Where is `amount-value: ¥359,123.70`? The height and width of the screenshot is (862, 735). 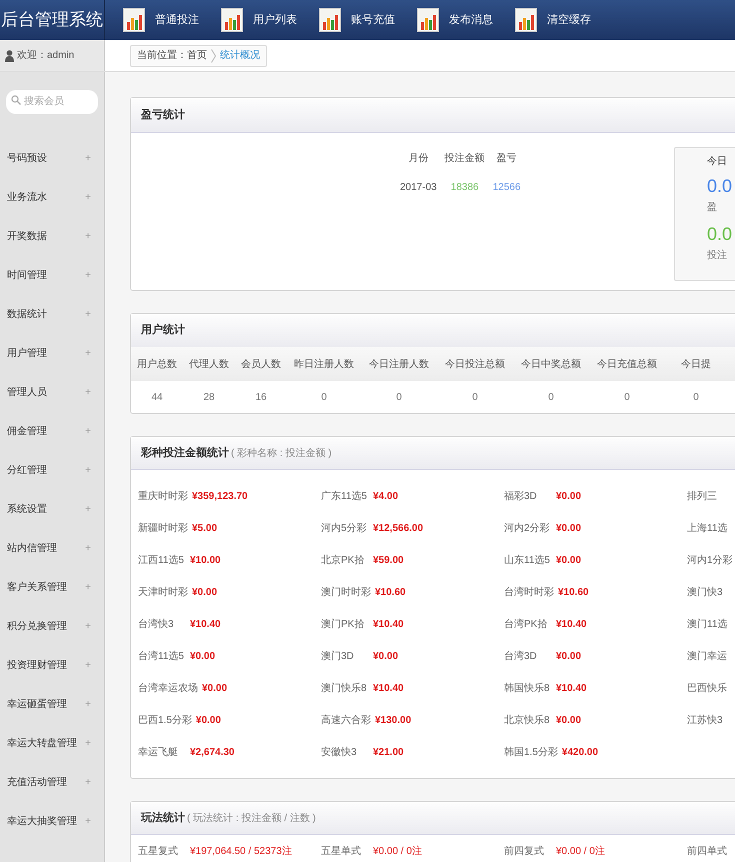
amount-value: ¥359,123.70 is located at coordinates (220, 497).